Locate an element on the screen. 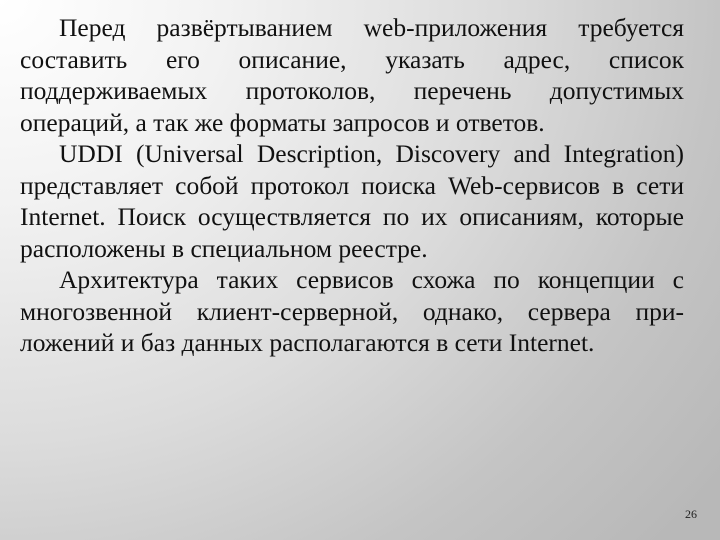 The image size is (720, 540). slide-number: 26 is located at coordinates (691, 514).